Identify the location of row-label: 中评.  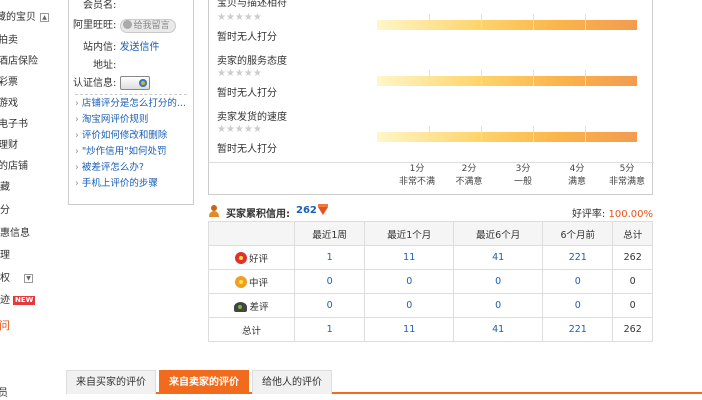
(251, 281).